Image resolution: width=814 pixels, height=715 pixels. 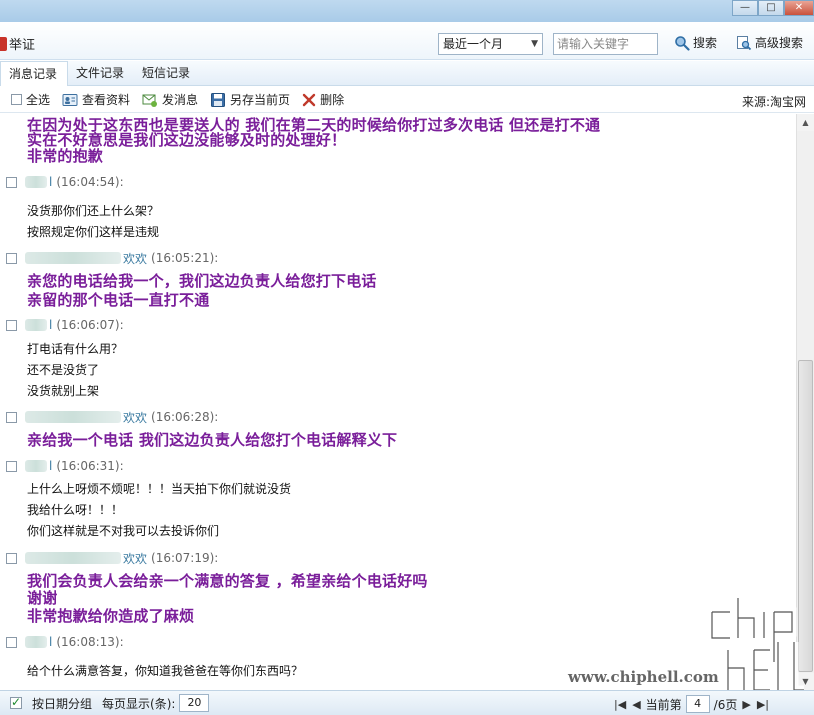 What do you see at coordinates (106, 100) in the screenshot?
I see `view-profile-label: 查看资料` at bounding box center [106, 100].